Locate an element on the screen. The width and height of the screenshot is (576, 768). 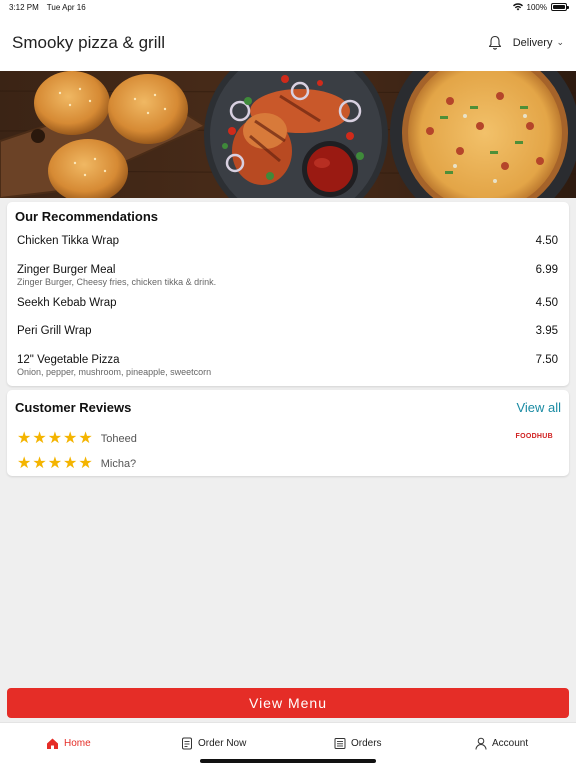
bottom-tab-bar: Home Order Now Orders Account is located at coordinates (288, 745).